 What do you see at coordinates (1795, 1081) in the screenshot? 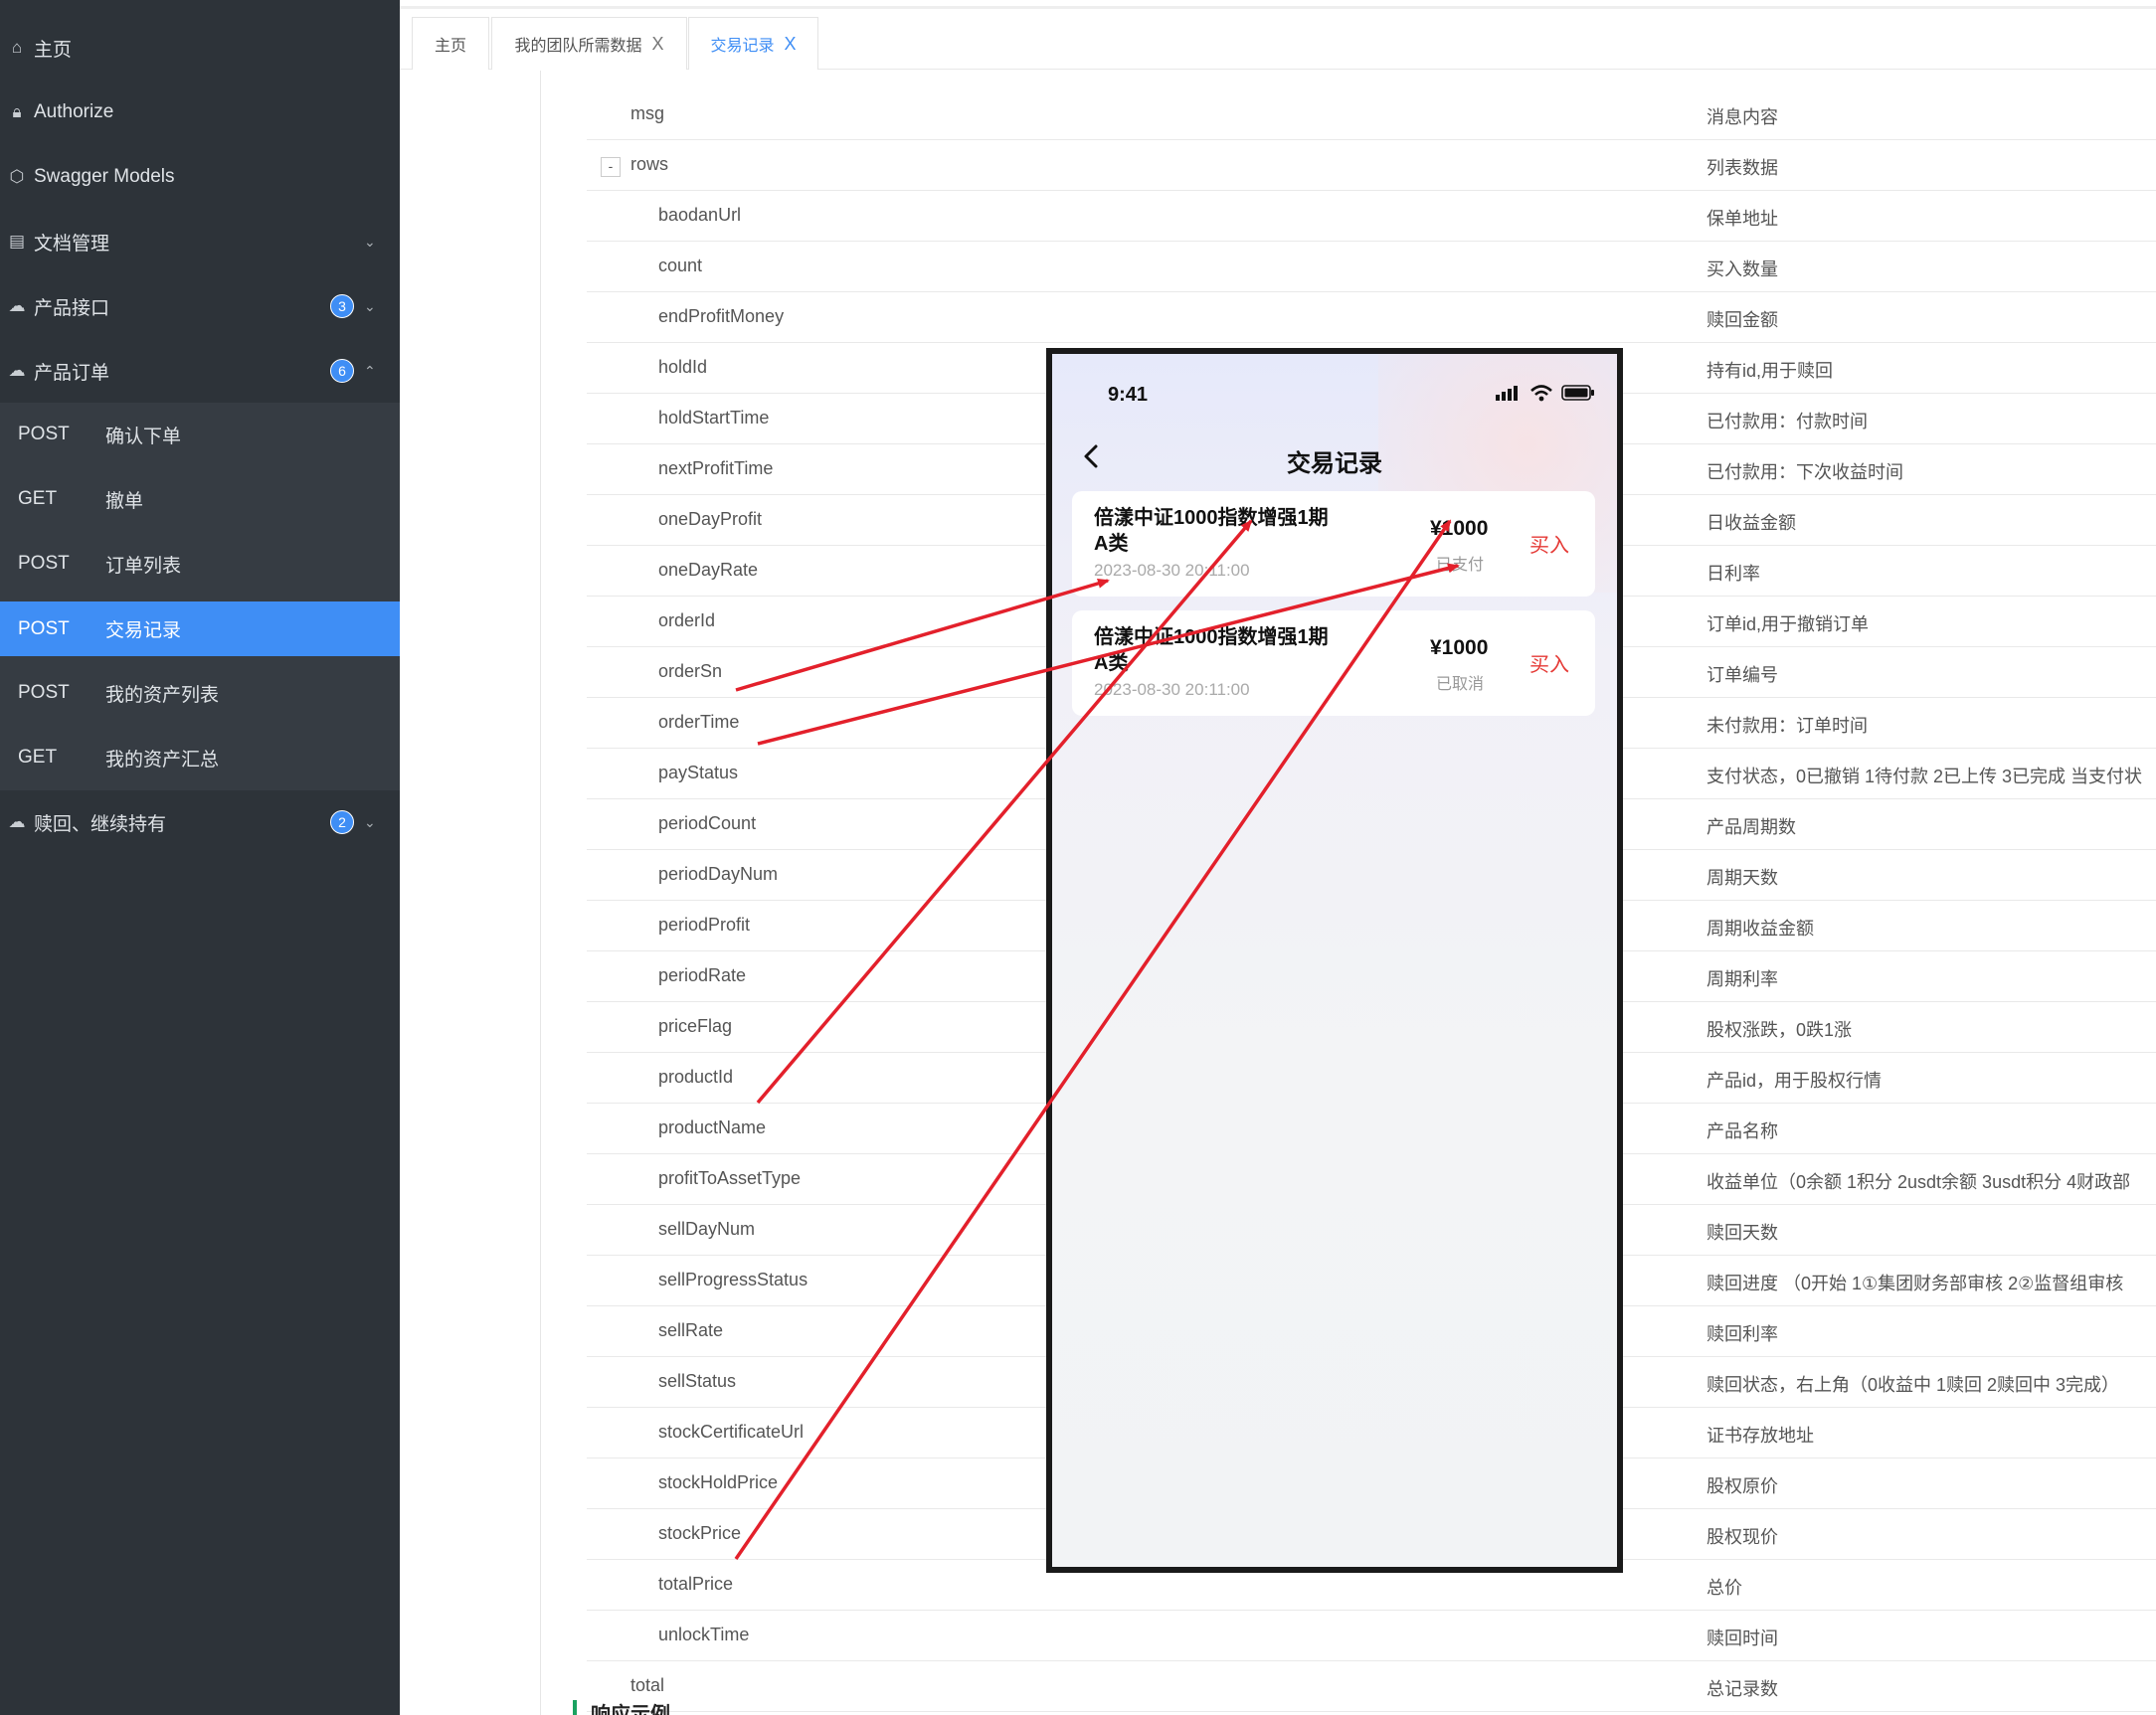
I see `field-description: 产品id，用于股权行情` at bounding box center [1795, 1081].